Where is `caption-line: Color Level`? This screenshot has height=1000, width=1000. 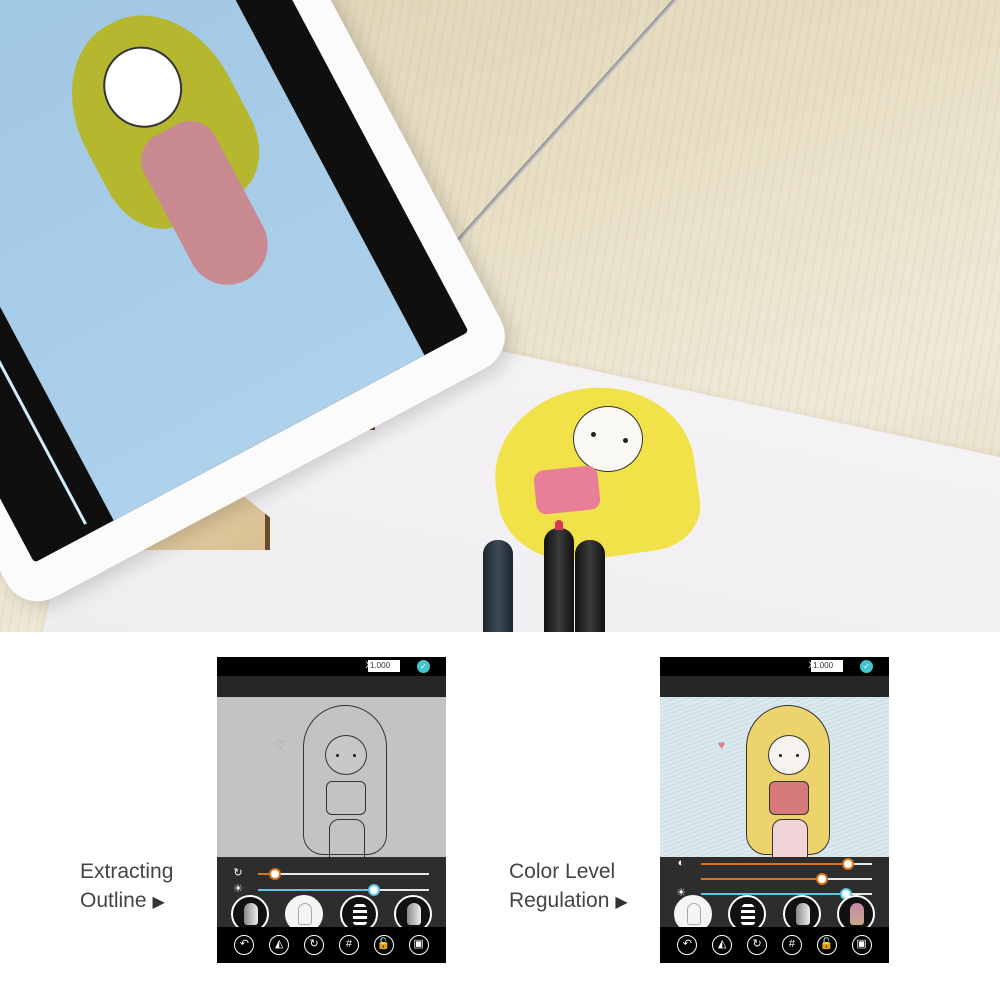 caption-line: Color Level is located at coordinates (562, 871).